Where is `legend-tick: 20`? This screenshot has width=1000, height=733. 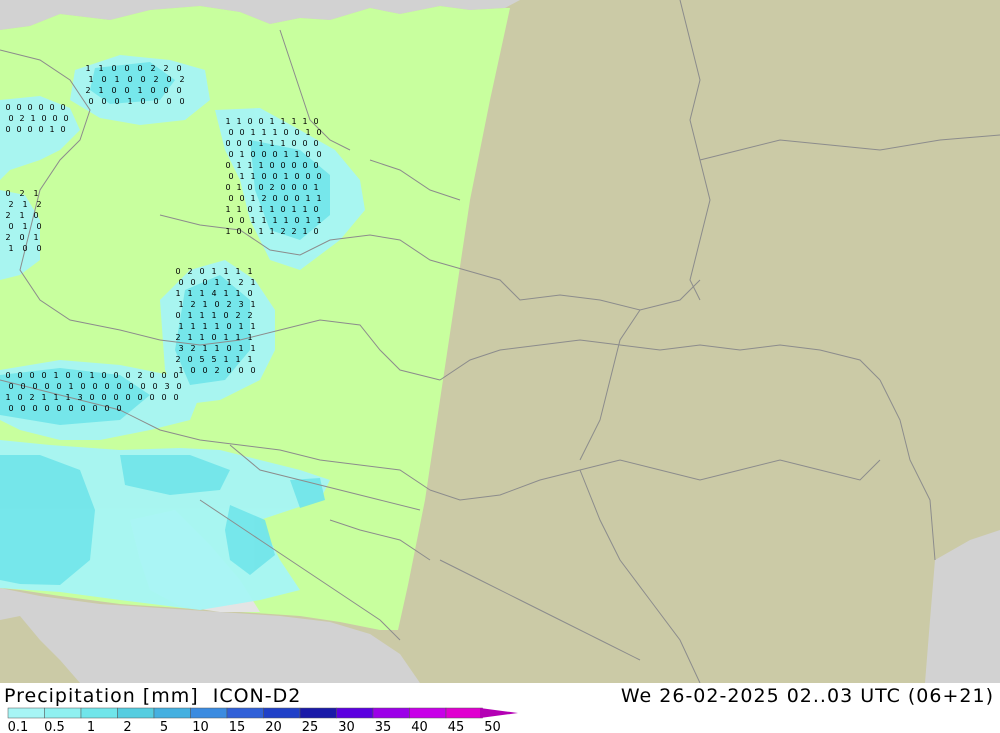 legend-tick: 20 is located at coordinates (273, 726).